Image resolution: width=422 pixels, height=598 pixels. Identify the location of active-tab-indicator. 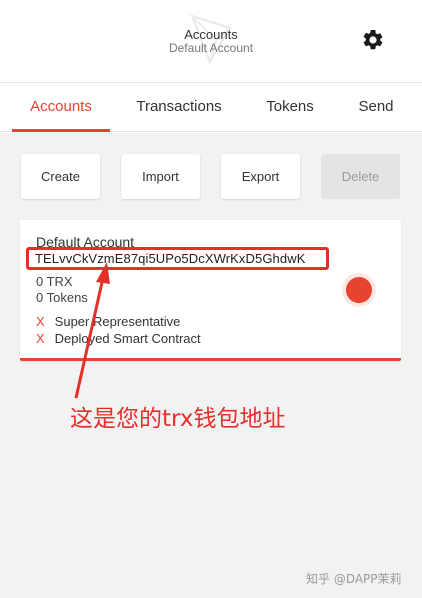
(61, 130).